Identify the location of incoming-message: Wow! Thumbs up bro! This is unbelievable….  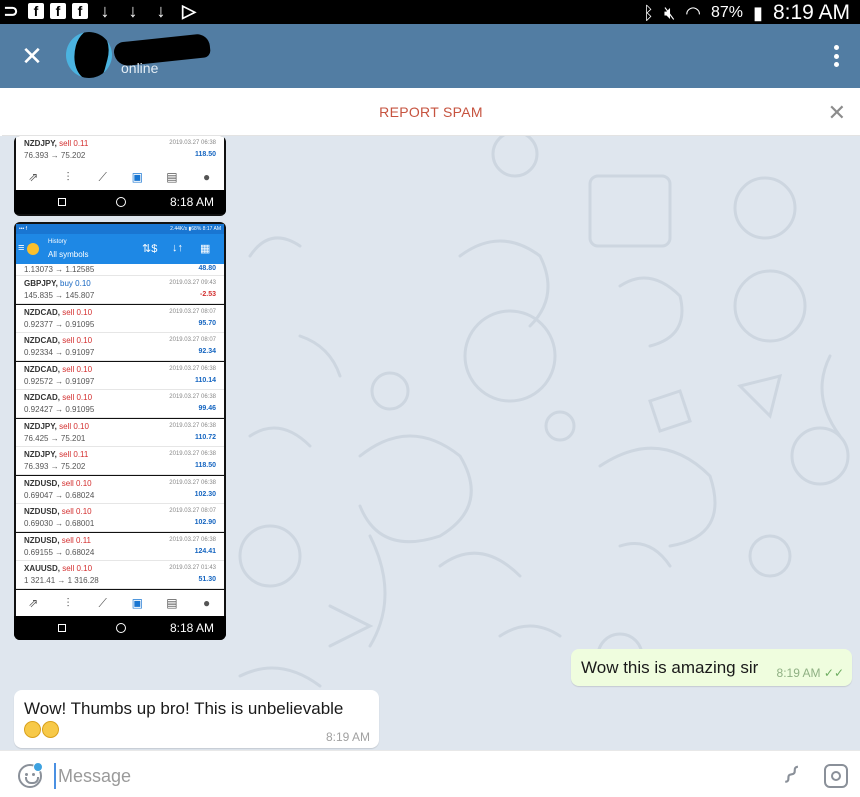
(196, 719).